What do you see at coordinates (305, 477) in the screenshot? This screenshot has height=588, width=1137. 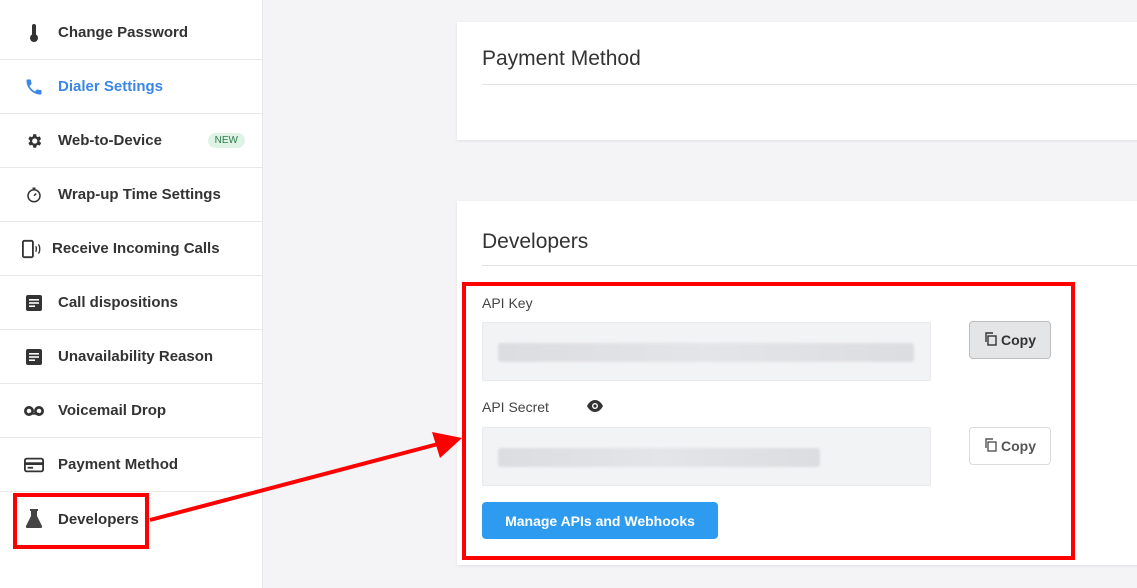 I see `annotation-arrow` at bounding box center [305, 477].